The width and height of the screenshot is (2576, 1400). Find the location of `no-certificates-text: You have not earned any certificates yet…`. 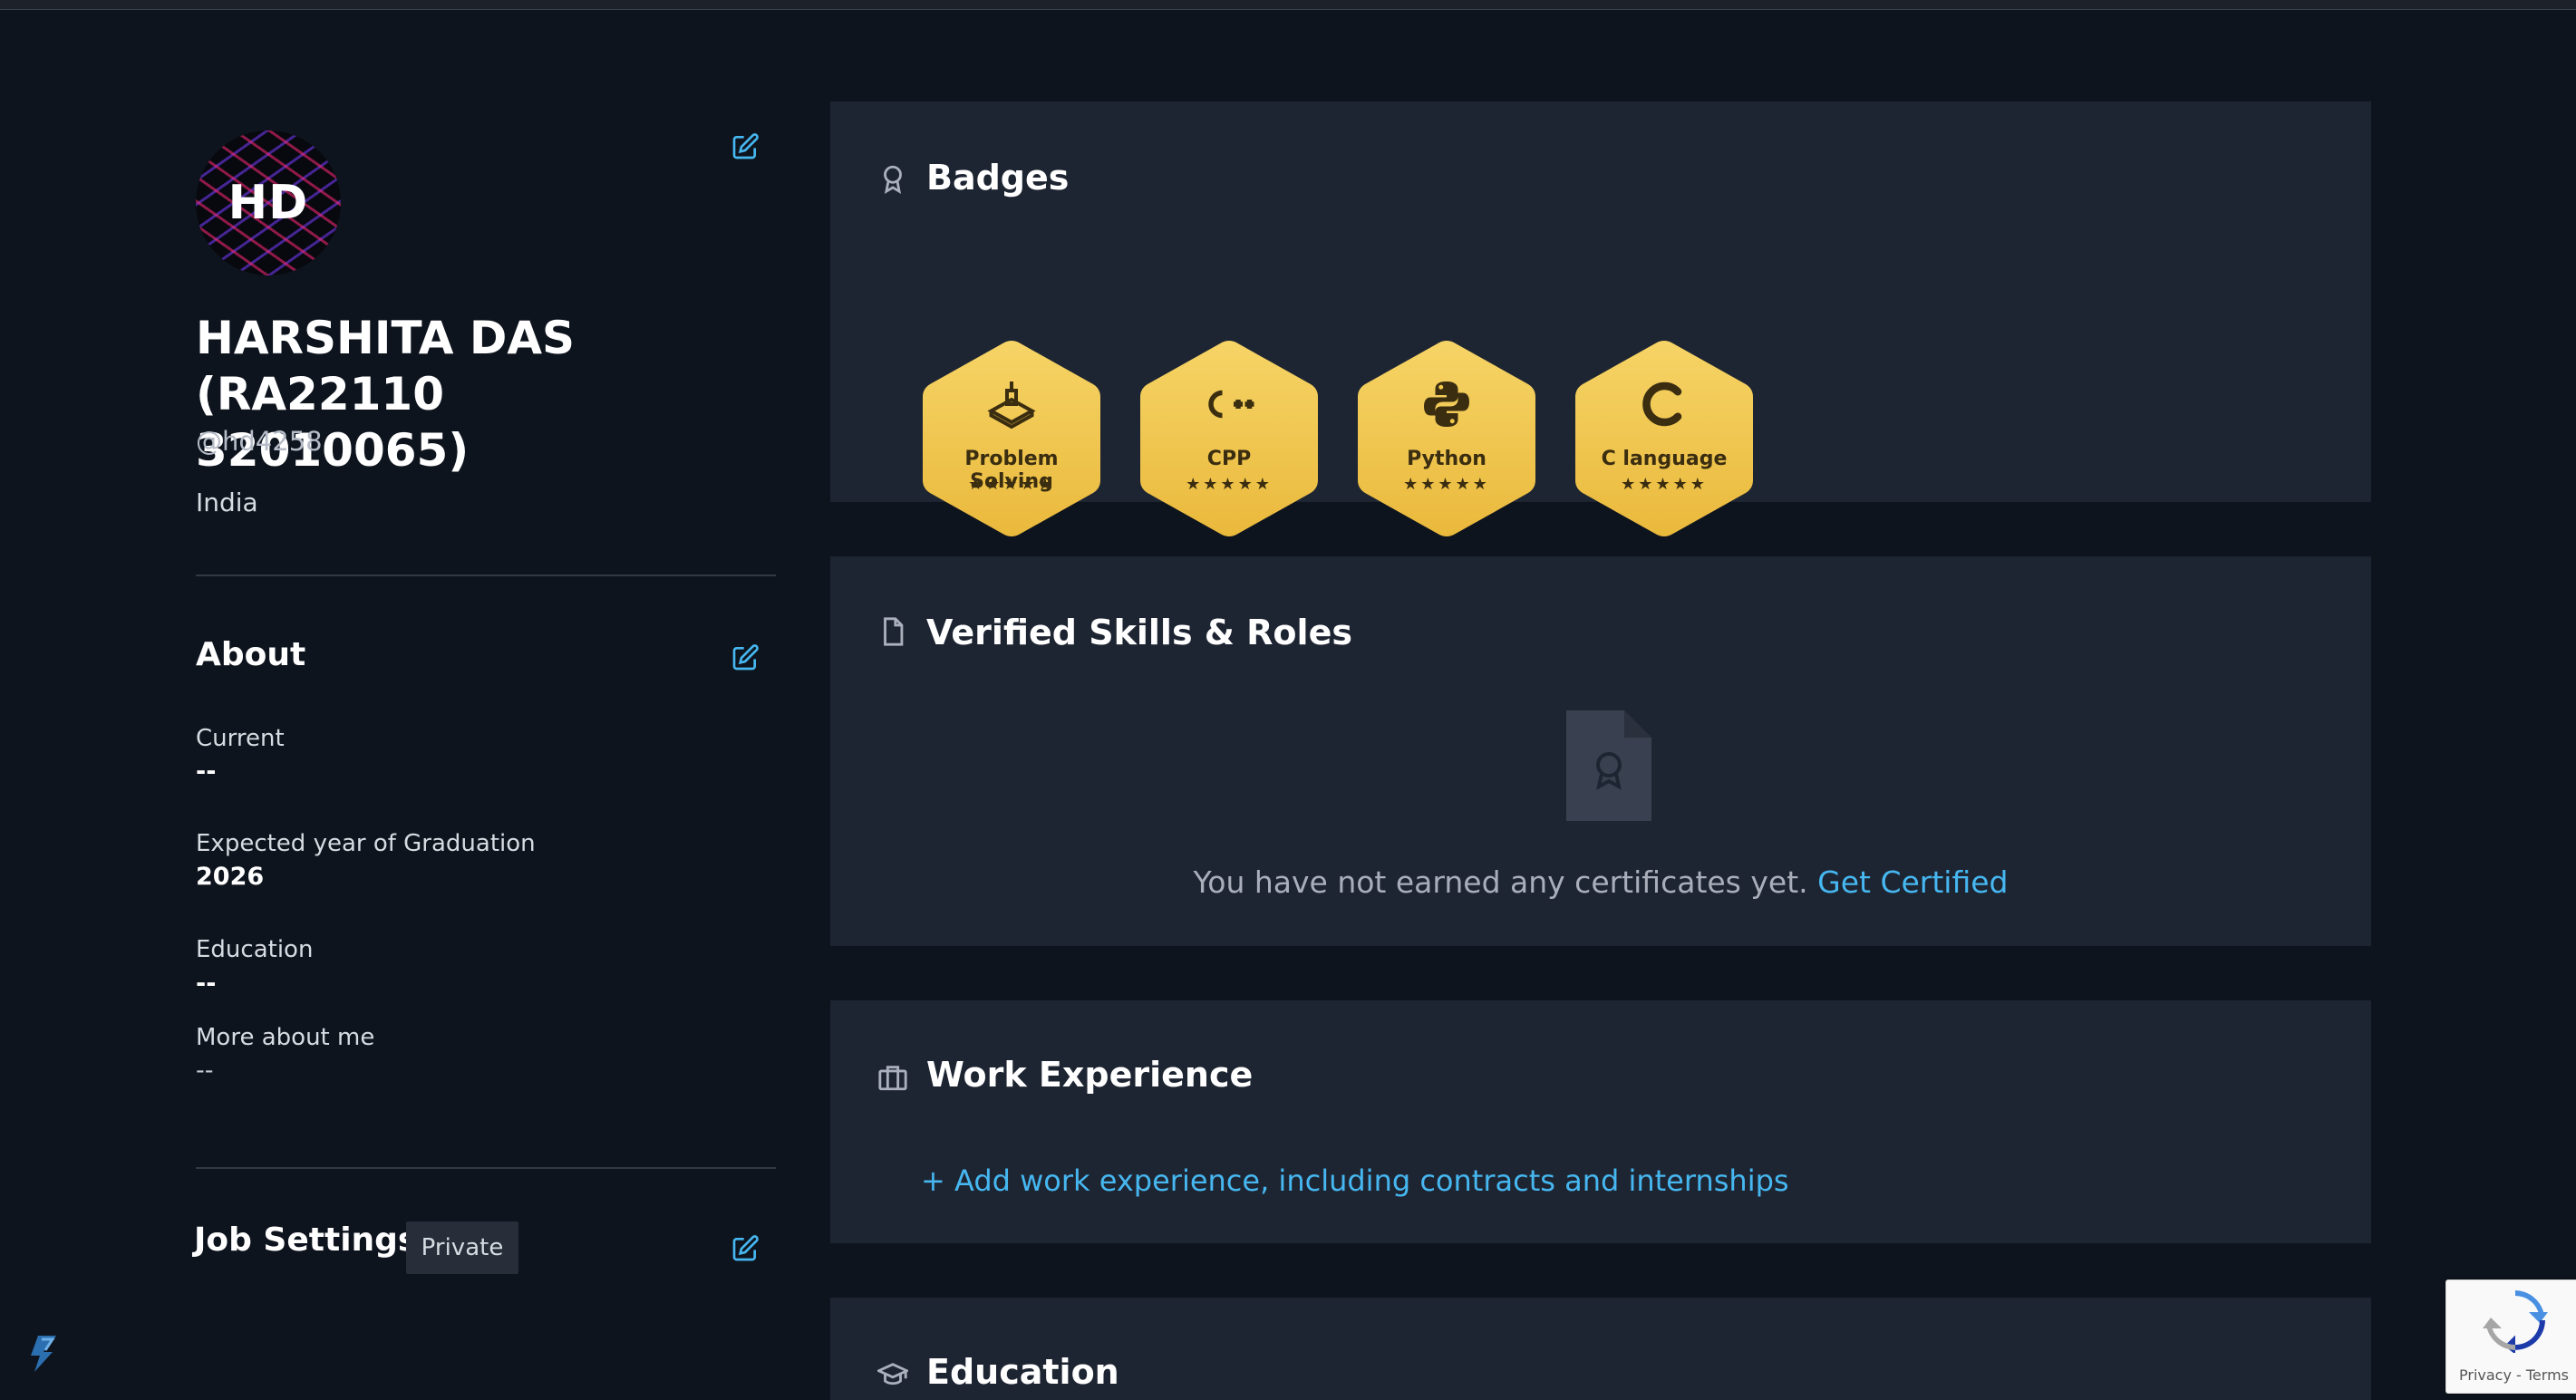

no-certificates-text: You have not earned any certificates yet… is located at coordinates (1500, 882).